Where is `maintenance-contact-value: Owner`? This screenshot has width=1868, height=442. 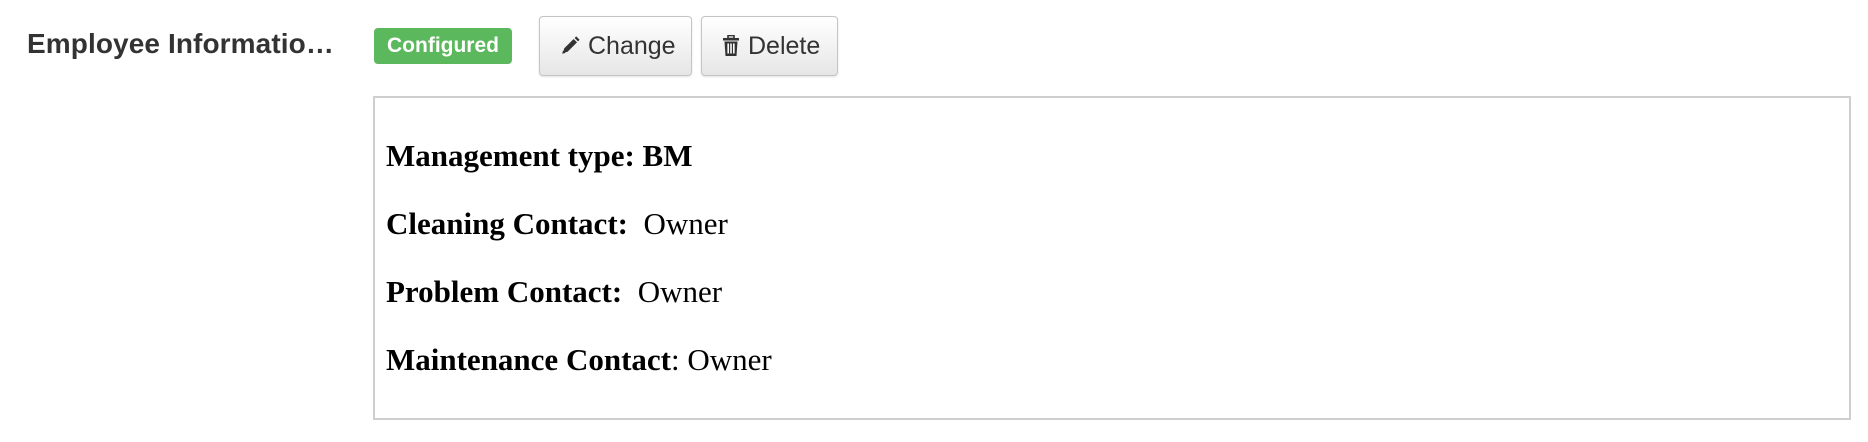
maintenance-contact-value: Owner is located at coordinates (729, 359).